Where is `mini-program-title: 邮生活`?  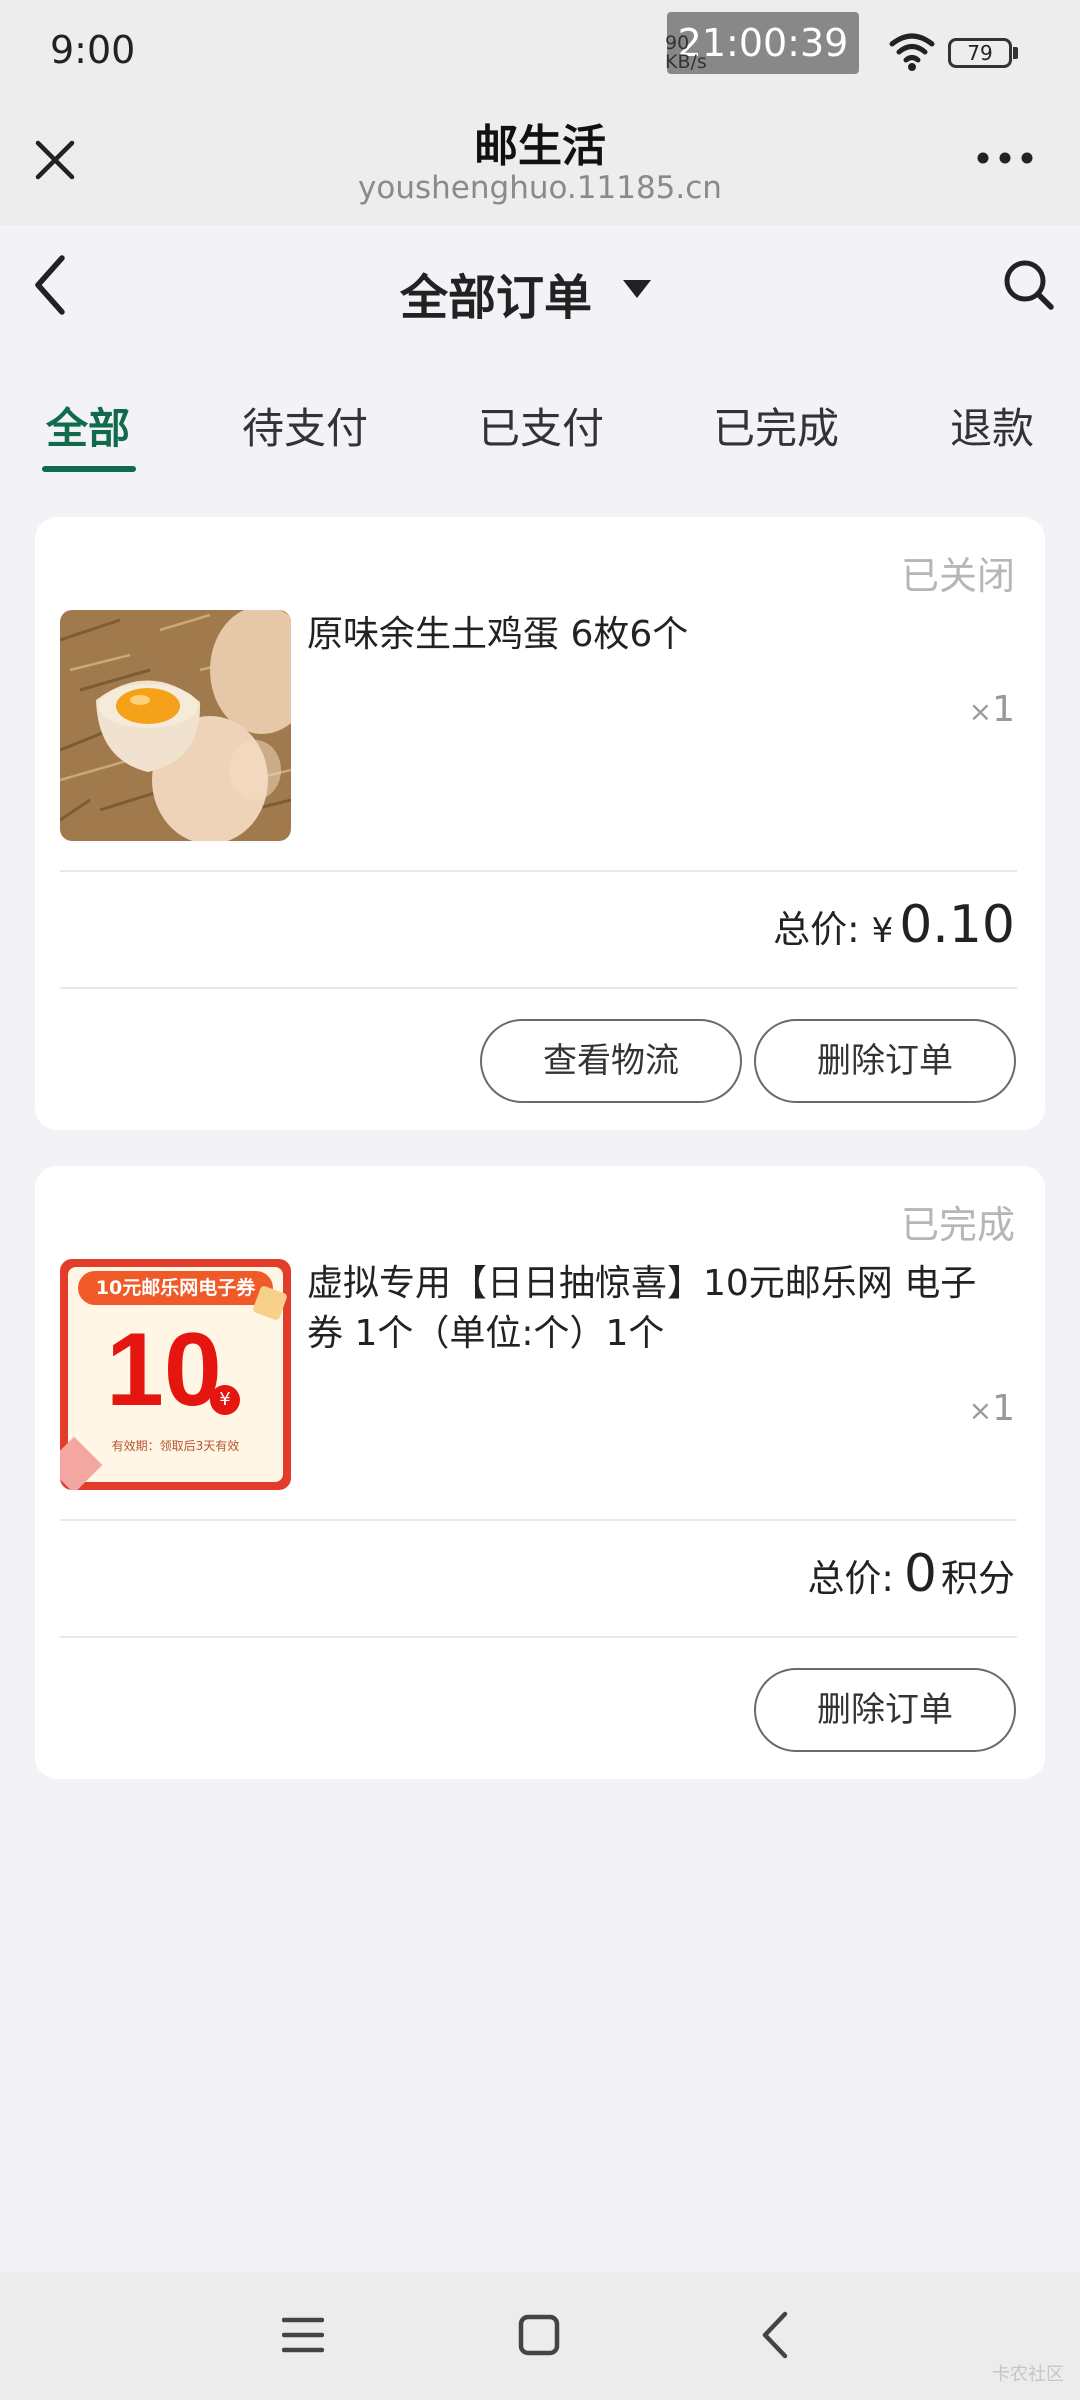
mini-program-title: 邮生活 is located at coordinates (540, 146).